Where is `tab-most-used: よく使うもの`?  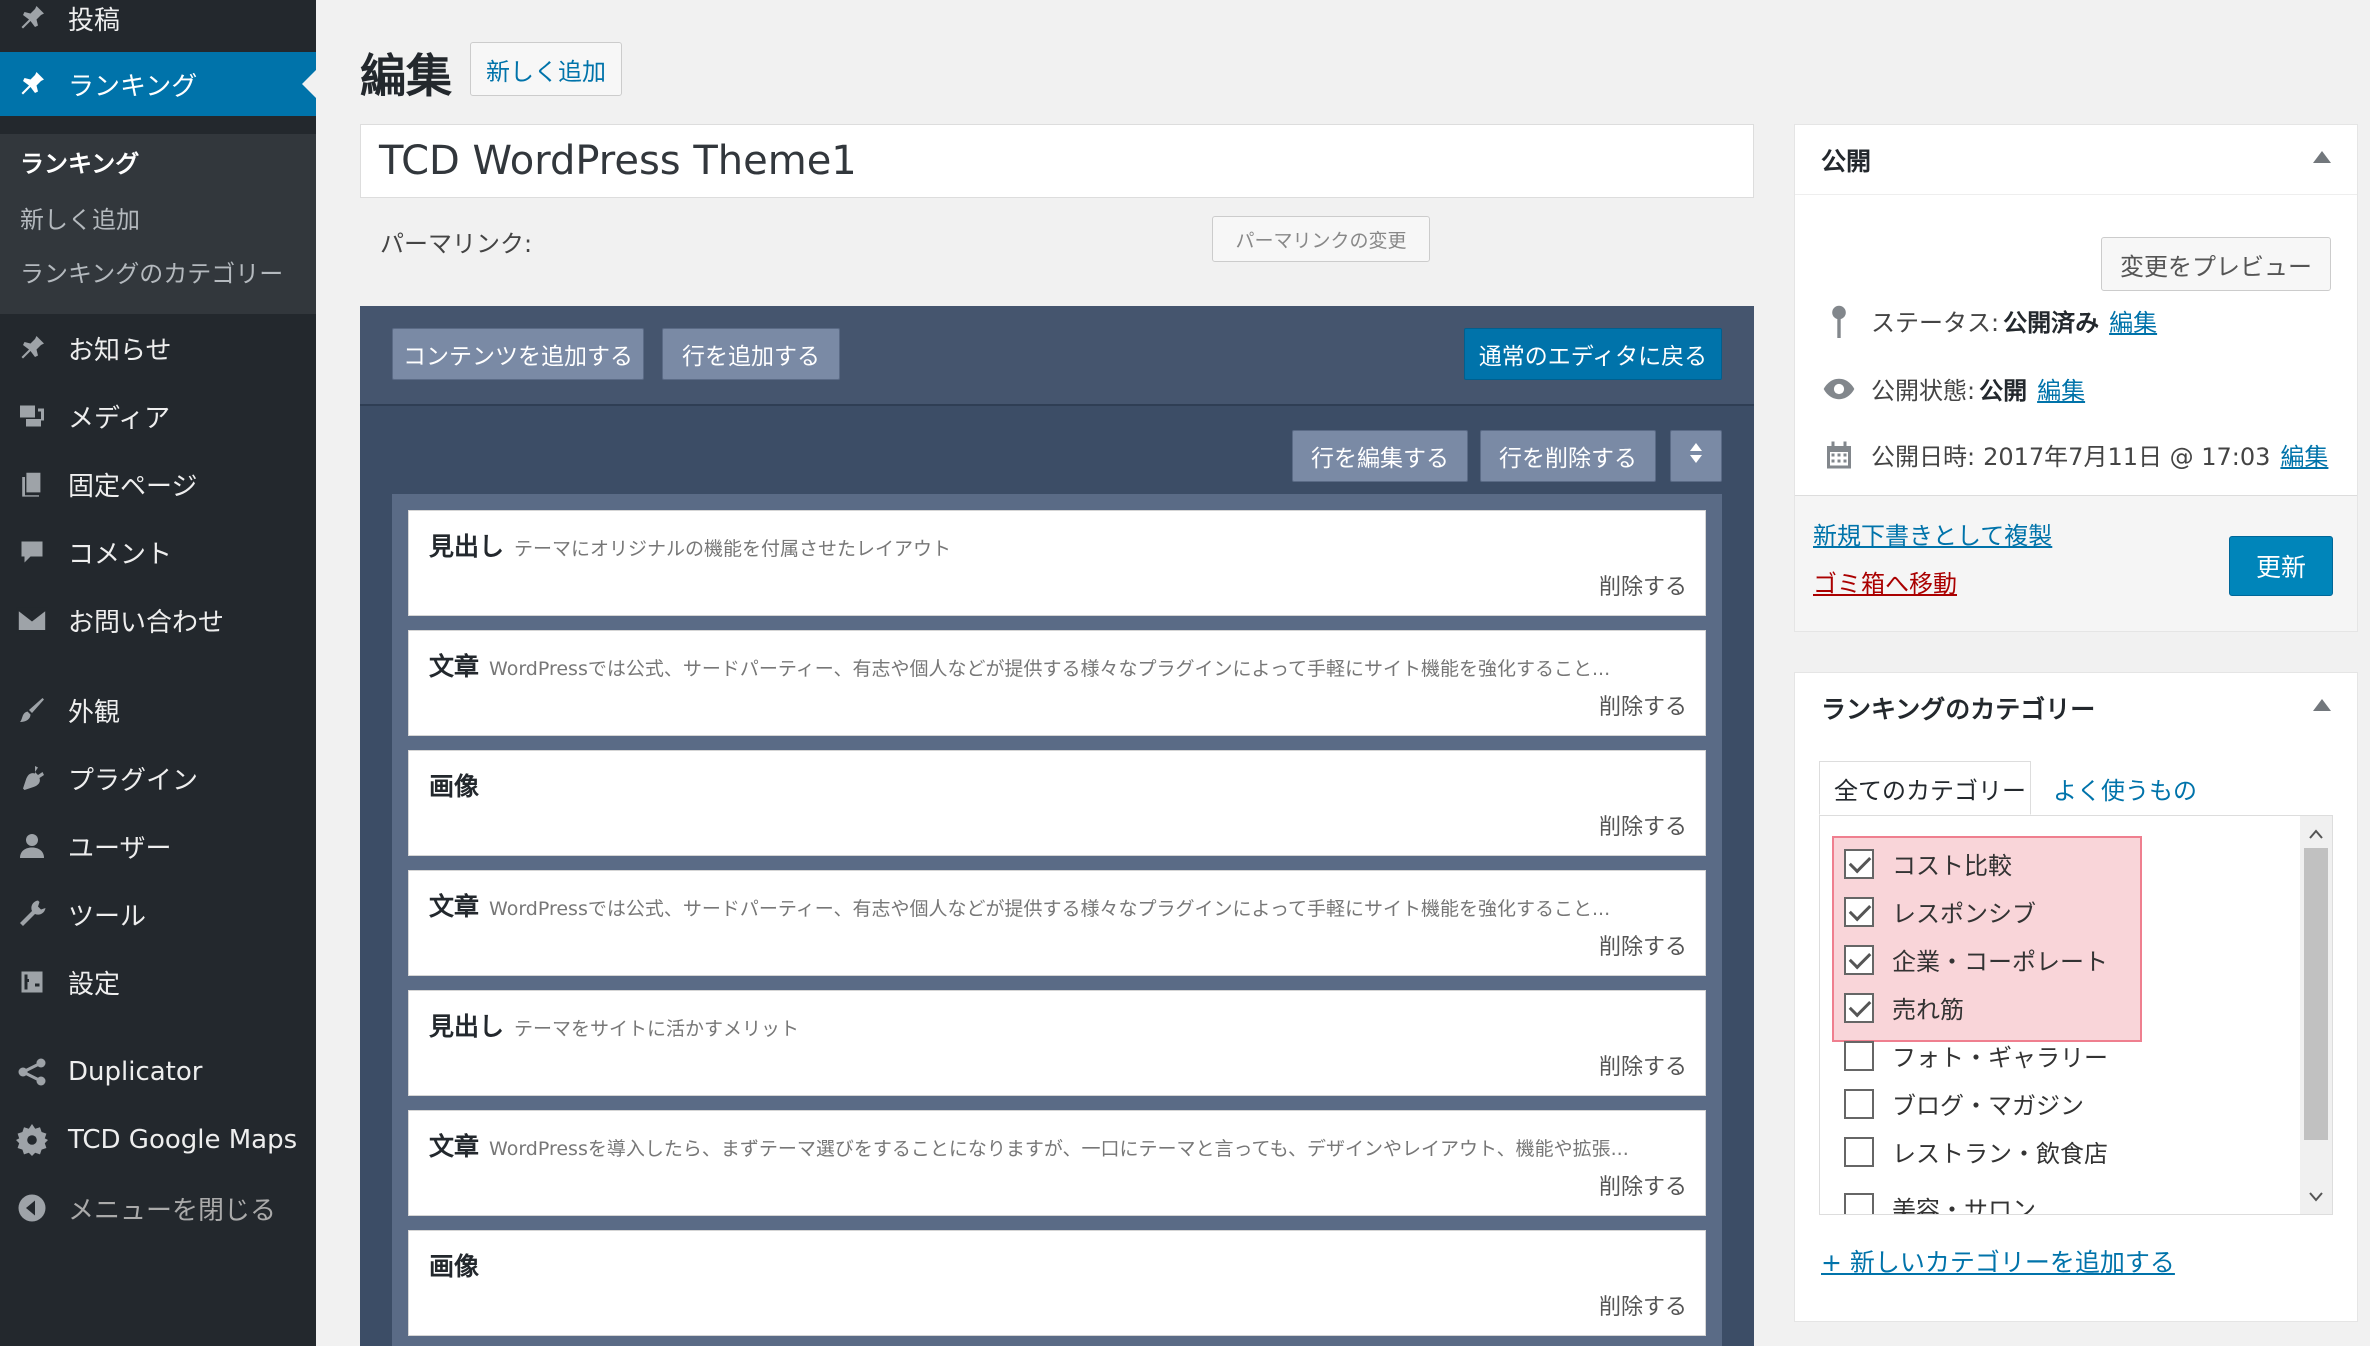
tab-most-used: よく使うもの is located at coordinates (2125, 788).